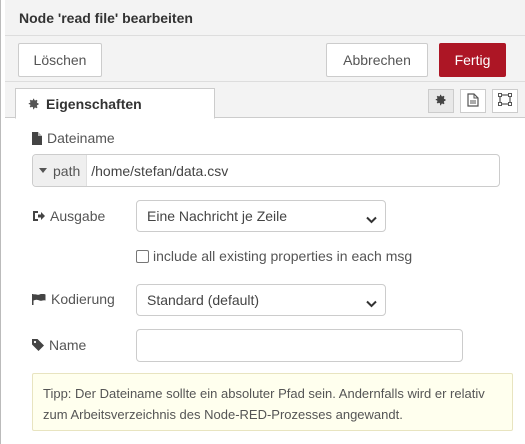  I want to click on name-label: Name, so click(59, 345).